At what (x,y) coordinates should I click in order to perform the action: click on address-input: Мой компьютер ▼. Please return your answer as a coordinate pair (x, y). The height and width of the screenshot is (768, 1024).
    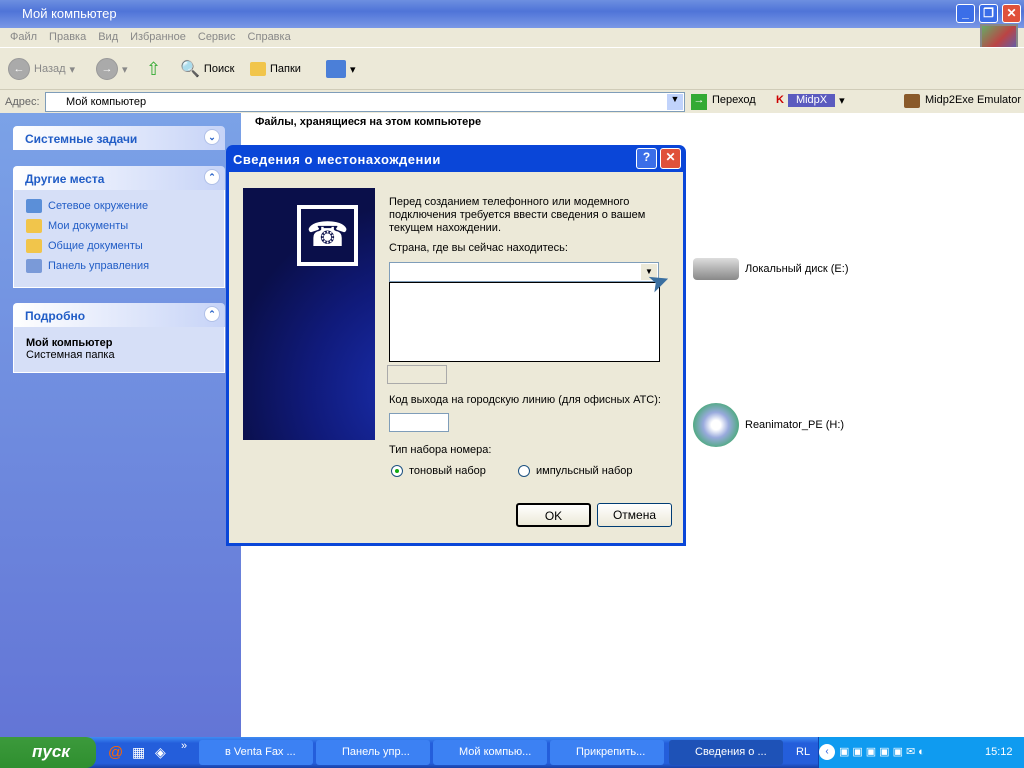
    Looking at the image, I should click on (365, 102).